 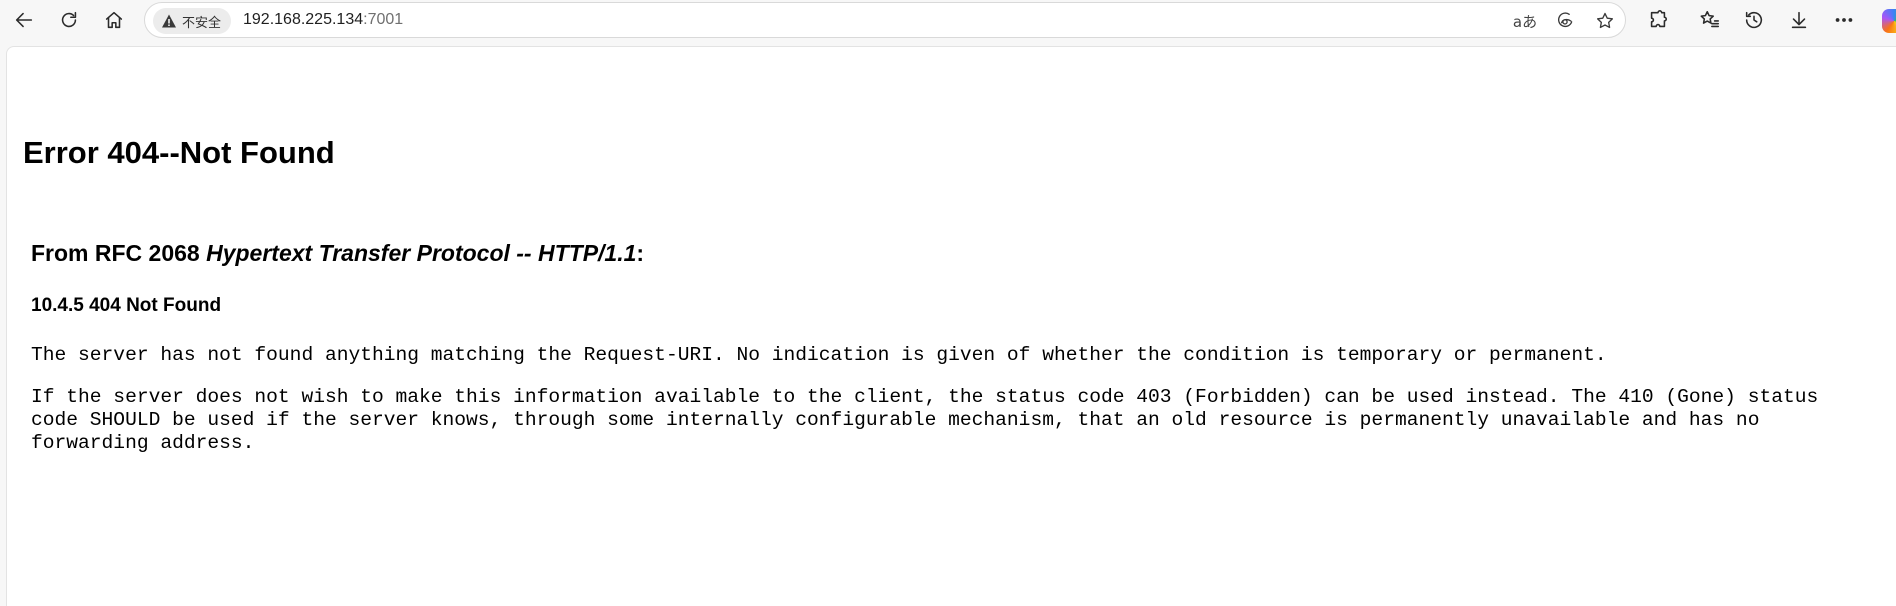 What do you see at coordinates (169, 21) in the screenshot?
I see `warning-triangle-icon` at bounding box center [169, 21].